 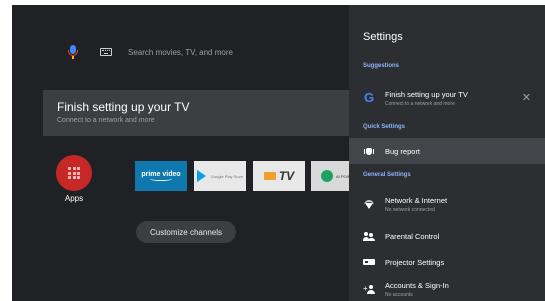 I want to click on parental-control-label: Parental Control, so click(x=412, y=236).